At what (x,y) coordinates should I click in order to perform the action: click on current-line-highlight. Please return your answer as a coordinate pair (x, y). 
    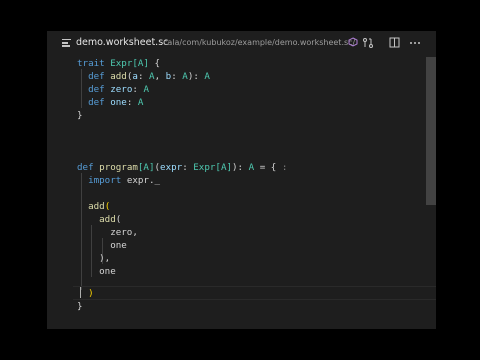
    Looking at the image, I should click on (254, 293).